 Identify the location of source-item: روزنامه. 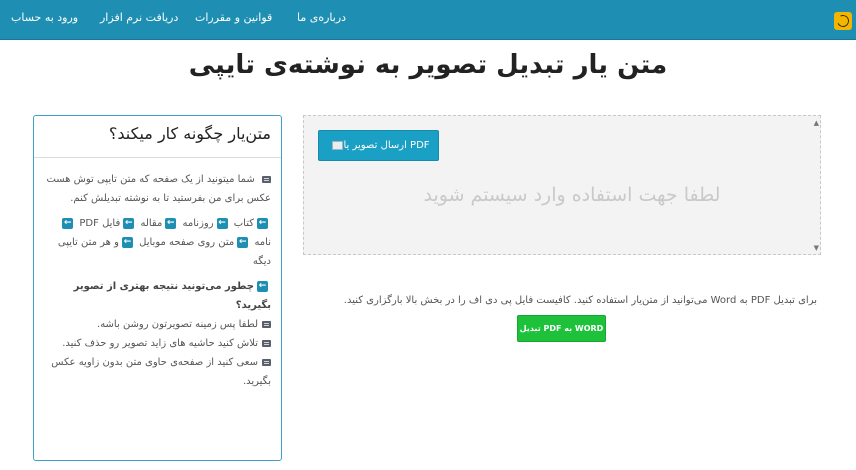
(198, 223).